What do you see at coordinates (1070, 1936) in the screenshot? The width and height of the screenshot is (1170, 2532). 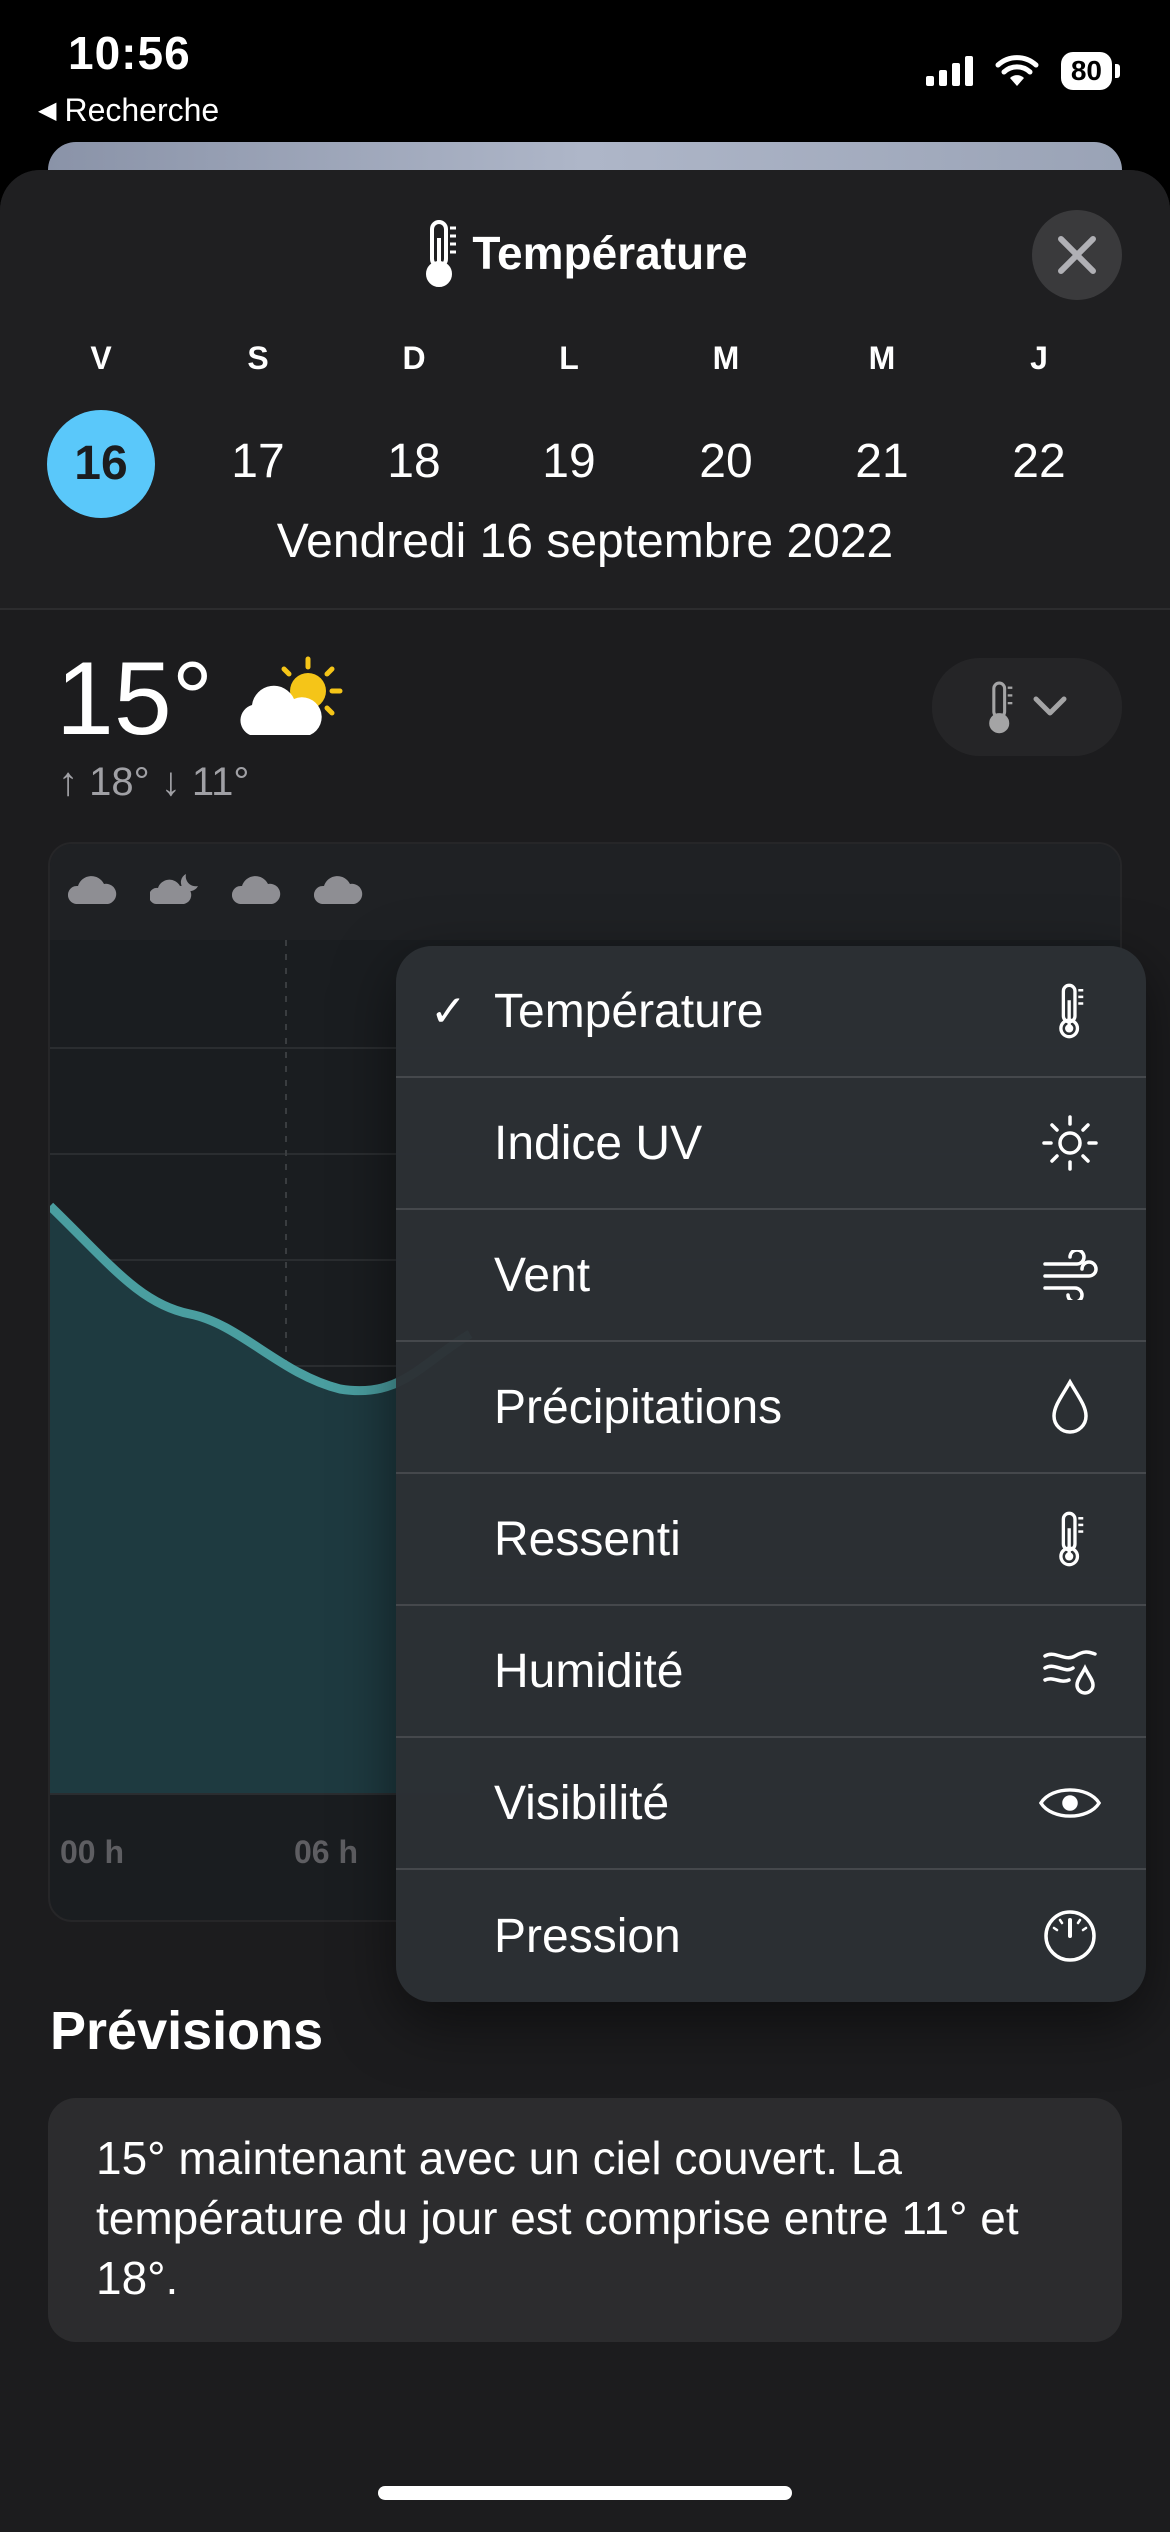 I see `gauge-icon` at bounding box center [1070, 1936].